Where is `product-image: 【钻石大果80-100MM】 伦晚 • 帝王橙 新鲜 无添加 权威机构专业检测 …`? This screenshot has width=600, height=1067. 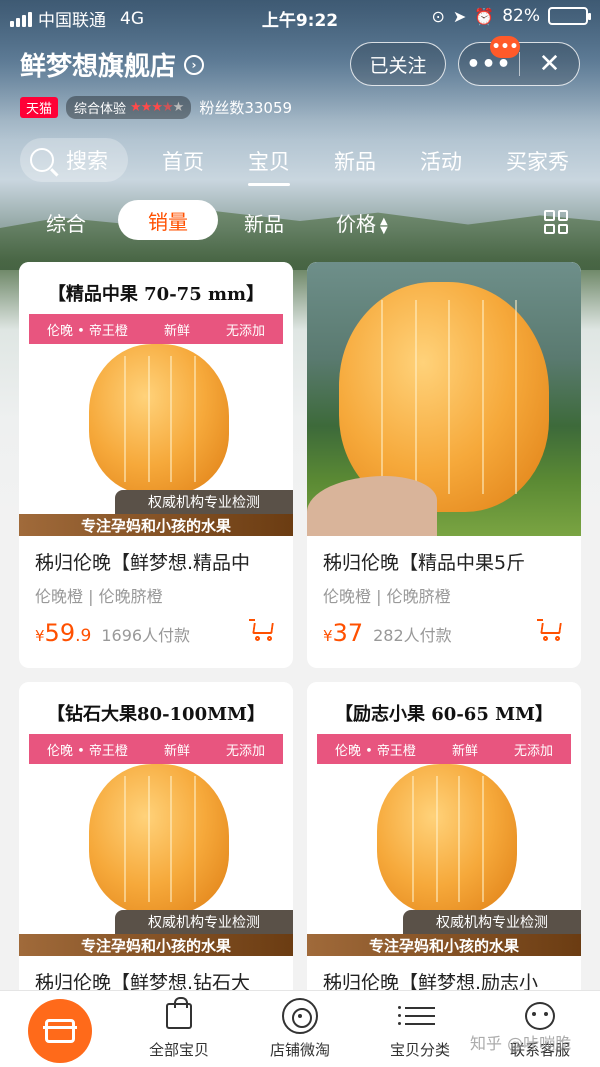 product-image: 【钻石大果80-100MM】 伦晚 • 帝王橙 新鲜 无添加 权威机构专业检测 … is located at coordinates (156, 819).